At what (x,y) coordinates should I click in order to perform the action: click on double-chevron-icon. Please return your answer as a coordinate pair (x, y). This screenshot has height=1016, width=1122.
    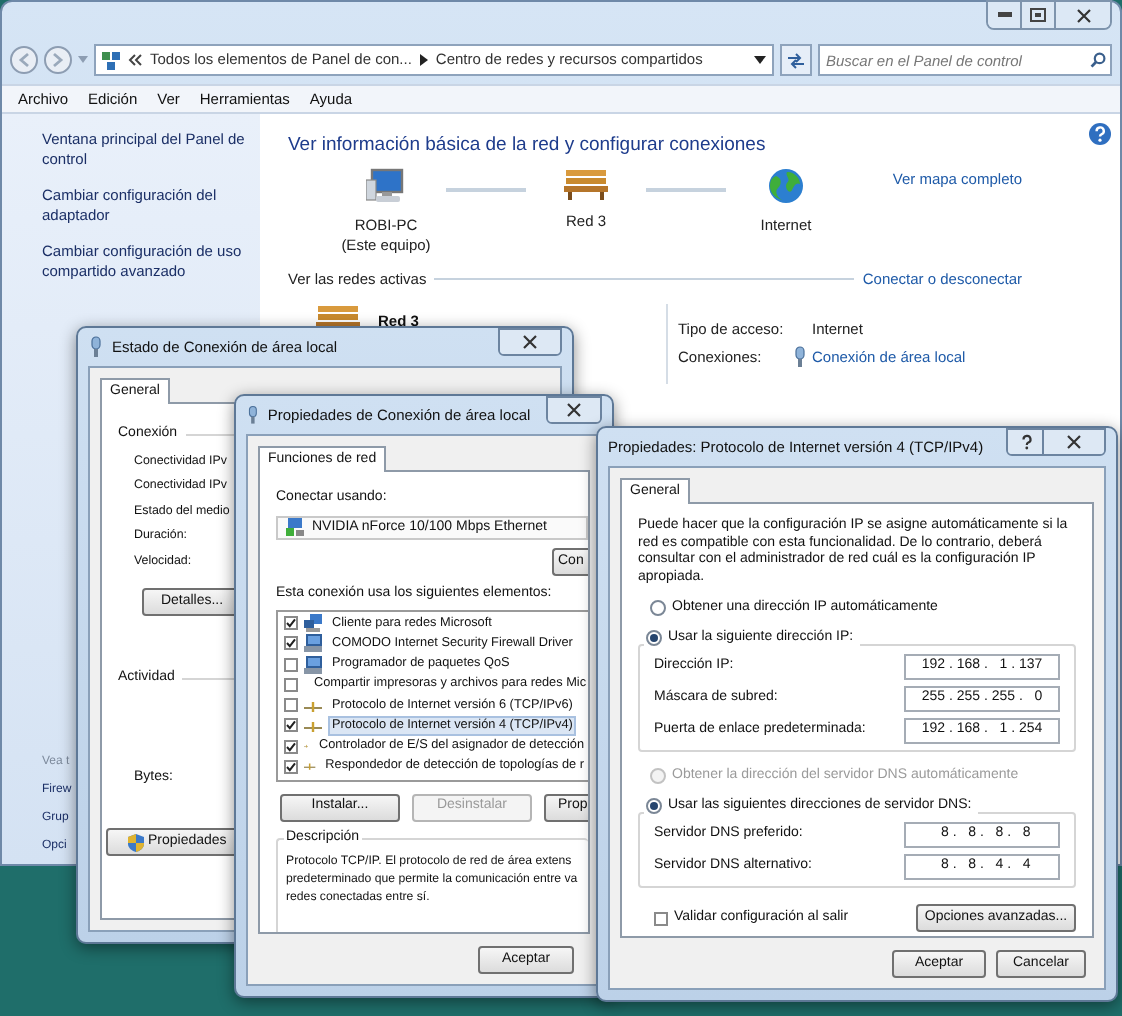
    Looking at the image, I should click on (135, 60).